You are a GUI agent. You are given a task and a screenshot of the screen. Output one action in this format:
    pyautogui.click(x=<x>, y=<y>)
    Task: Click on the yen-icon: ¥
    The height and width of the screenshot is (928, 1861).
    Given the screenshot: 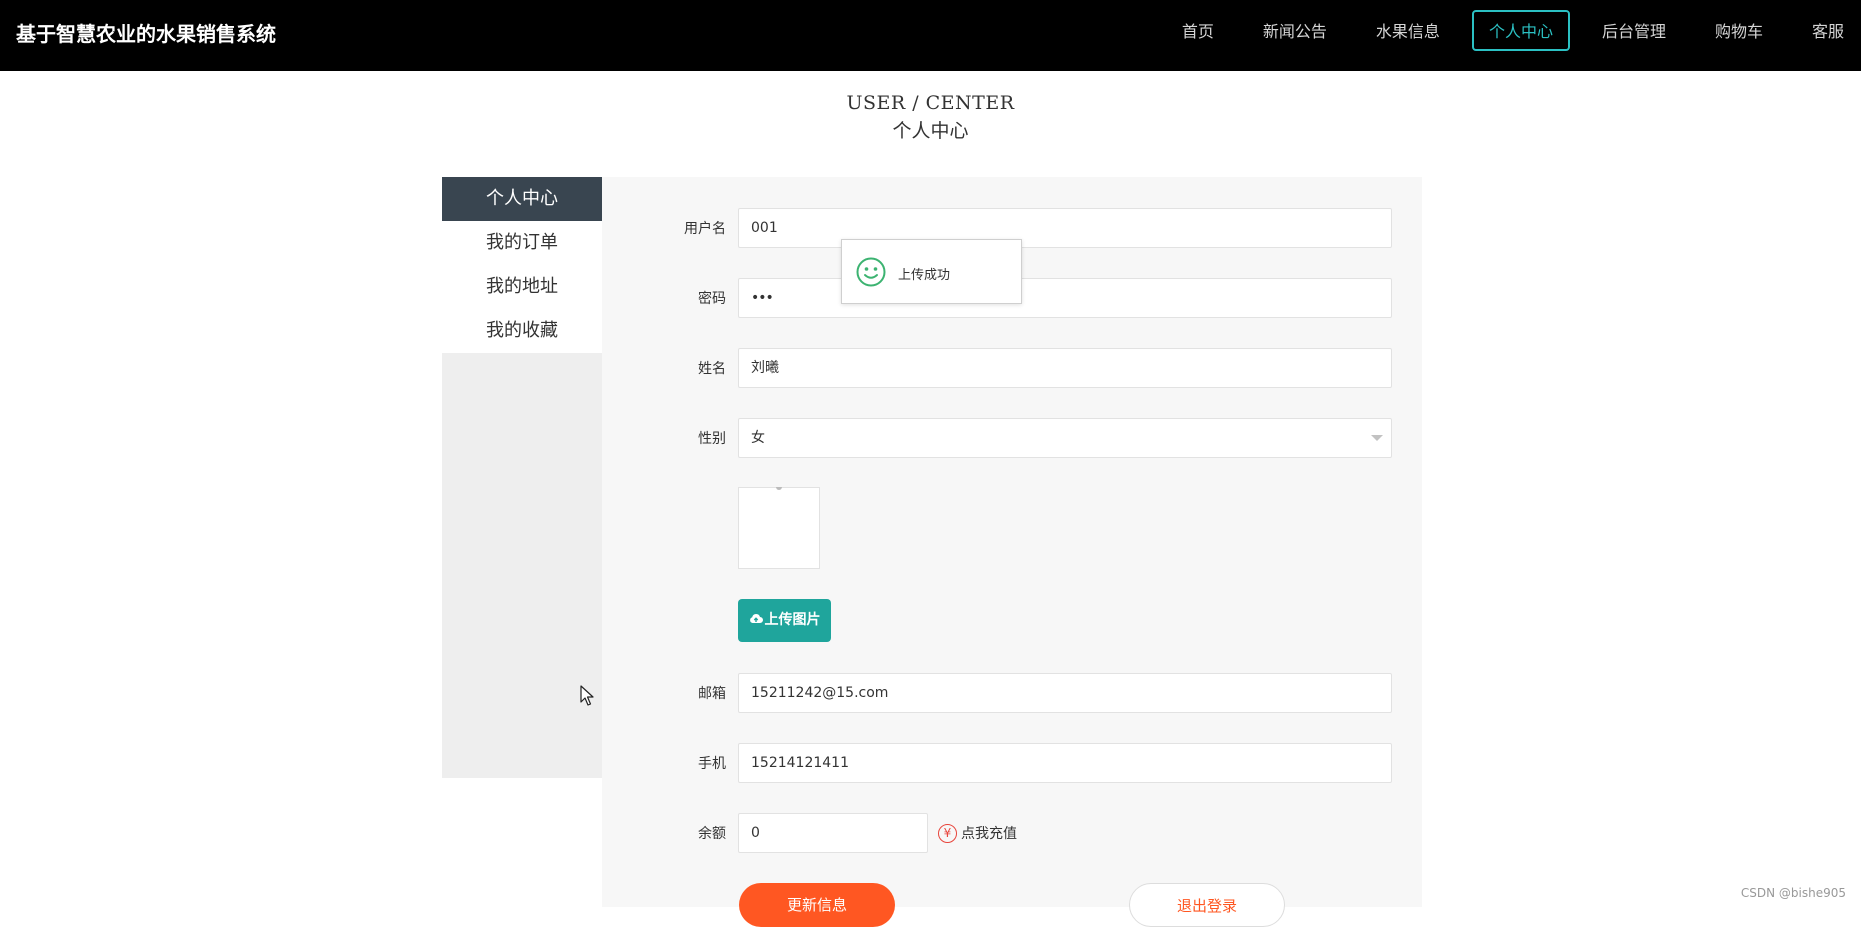 What is the action you would take?
    pyautogui.click(x=947, y=833)
    